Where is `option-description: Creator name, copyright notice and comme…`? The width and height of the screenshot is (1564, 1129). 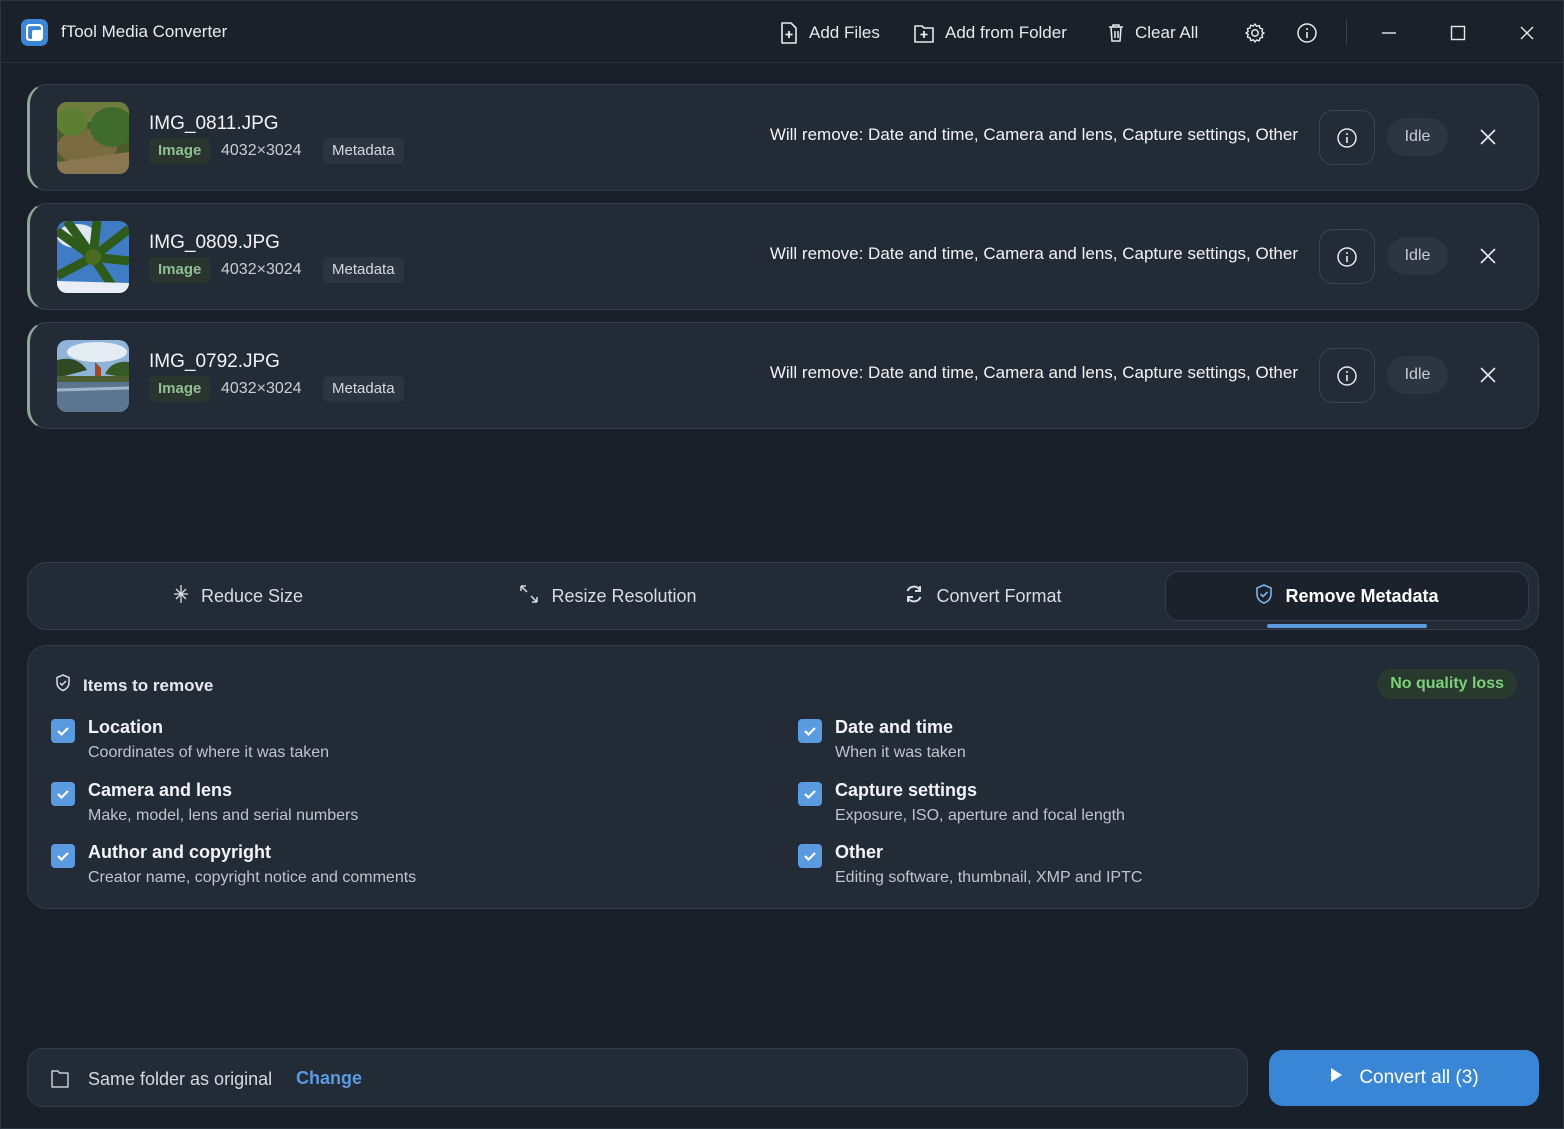
option-description: Creator name, copyright notice and comme… is located at coordinates (252, 877).